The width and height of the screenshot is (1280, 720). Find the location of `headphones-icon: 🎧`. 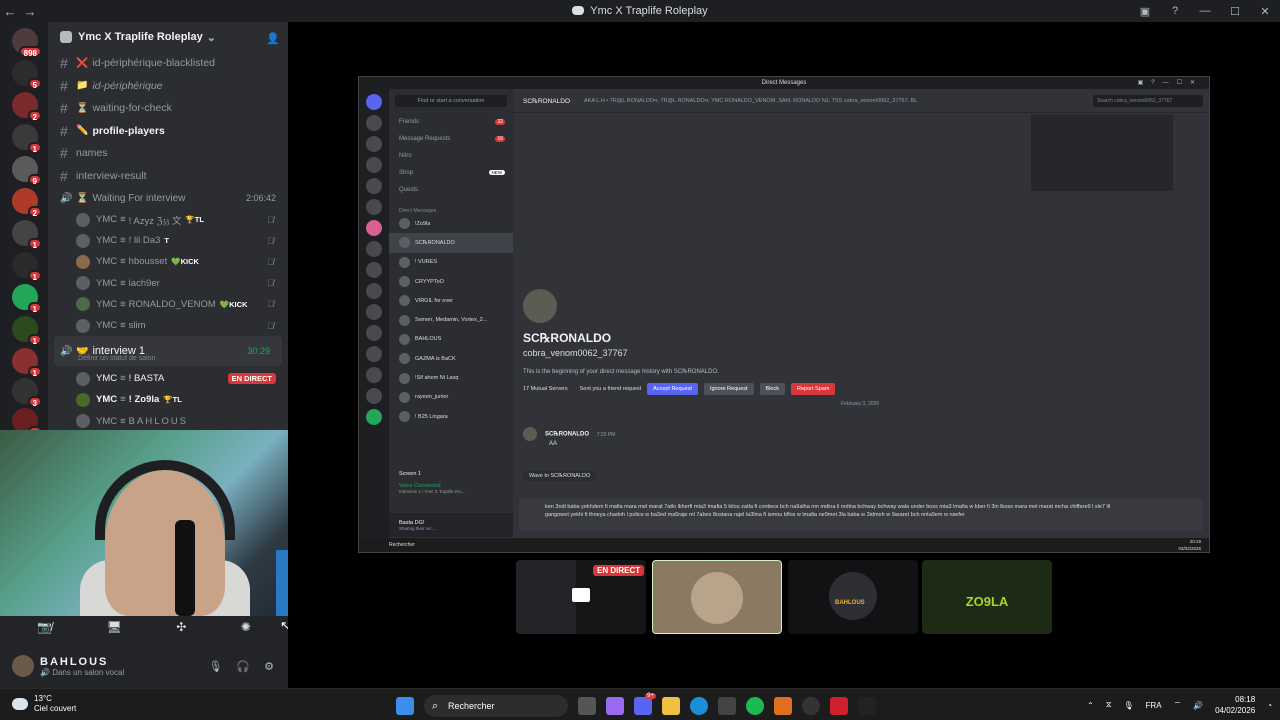

headphones-icon: 🎧 is located at coordinates (243, 666).